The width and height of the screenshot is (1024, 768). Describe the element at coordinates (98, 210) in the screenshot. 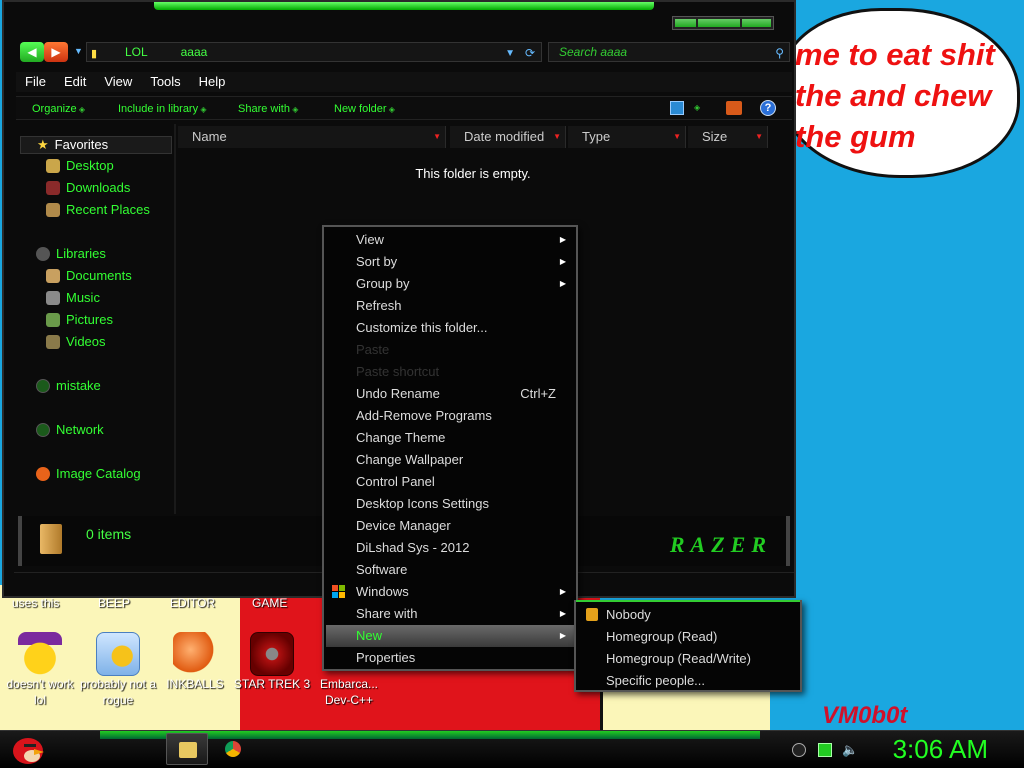

I see `sidebar-item-recent-places: Recent Places` at that location.